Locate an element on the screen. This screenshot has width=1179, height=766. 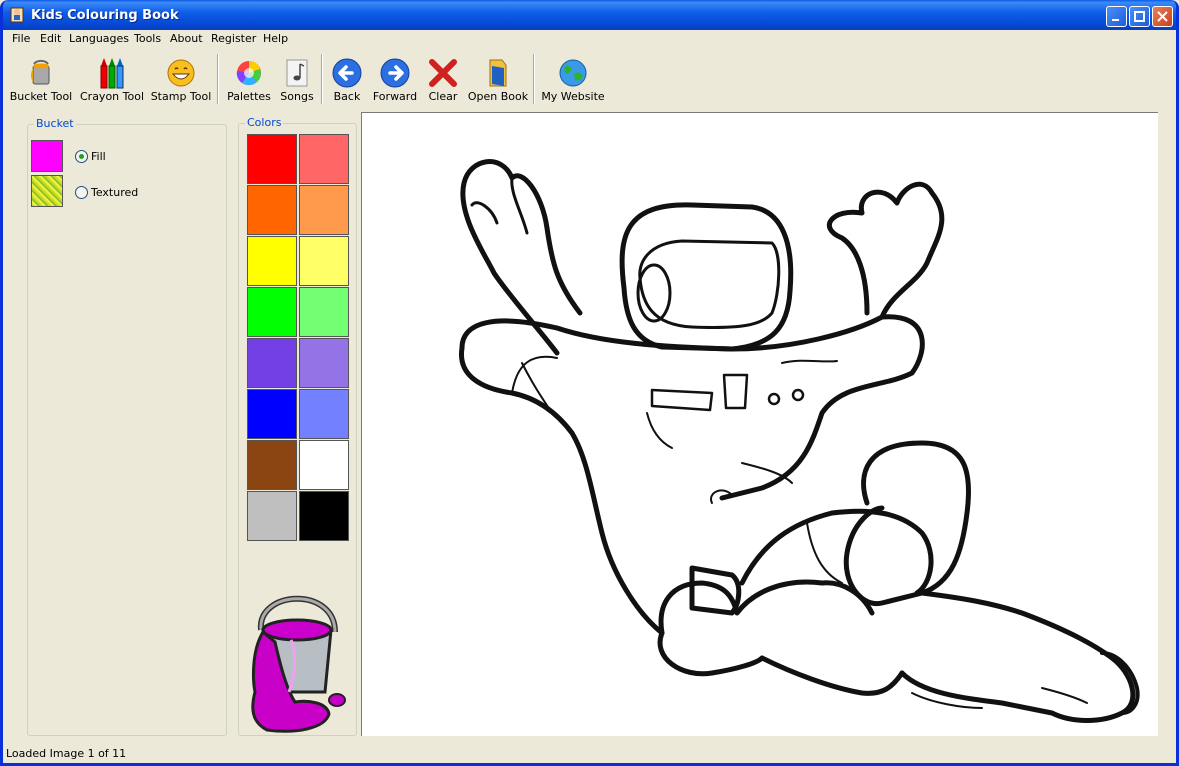
fill-radio is located at coordinates (81, 156).